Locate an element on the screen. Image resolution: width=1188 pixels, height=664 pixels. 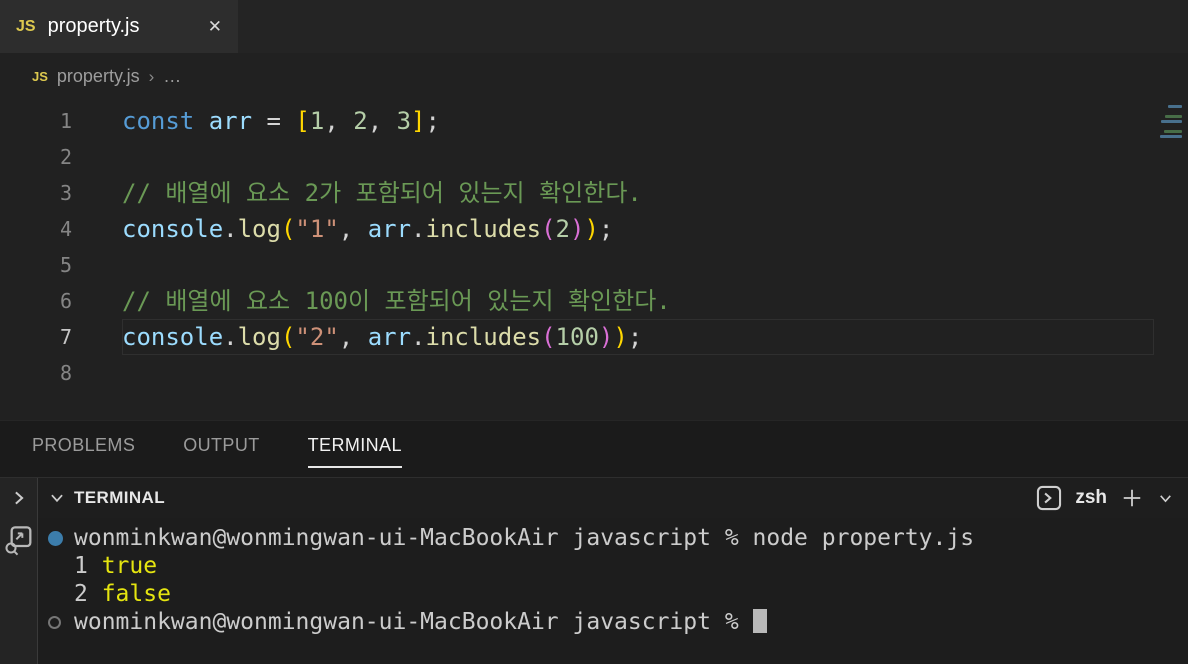
code-token: 3 is located at coordinates (404, 121).